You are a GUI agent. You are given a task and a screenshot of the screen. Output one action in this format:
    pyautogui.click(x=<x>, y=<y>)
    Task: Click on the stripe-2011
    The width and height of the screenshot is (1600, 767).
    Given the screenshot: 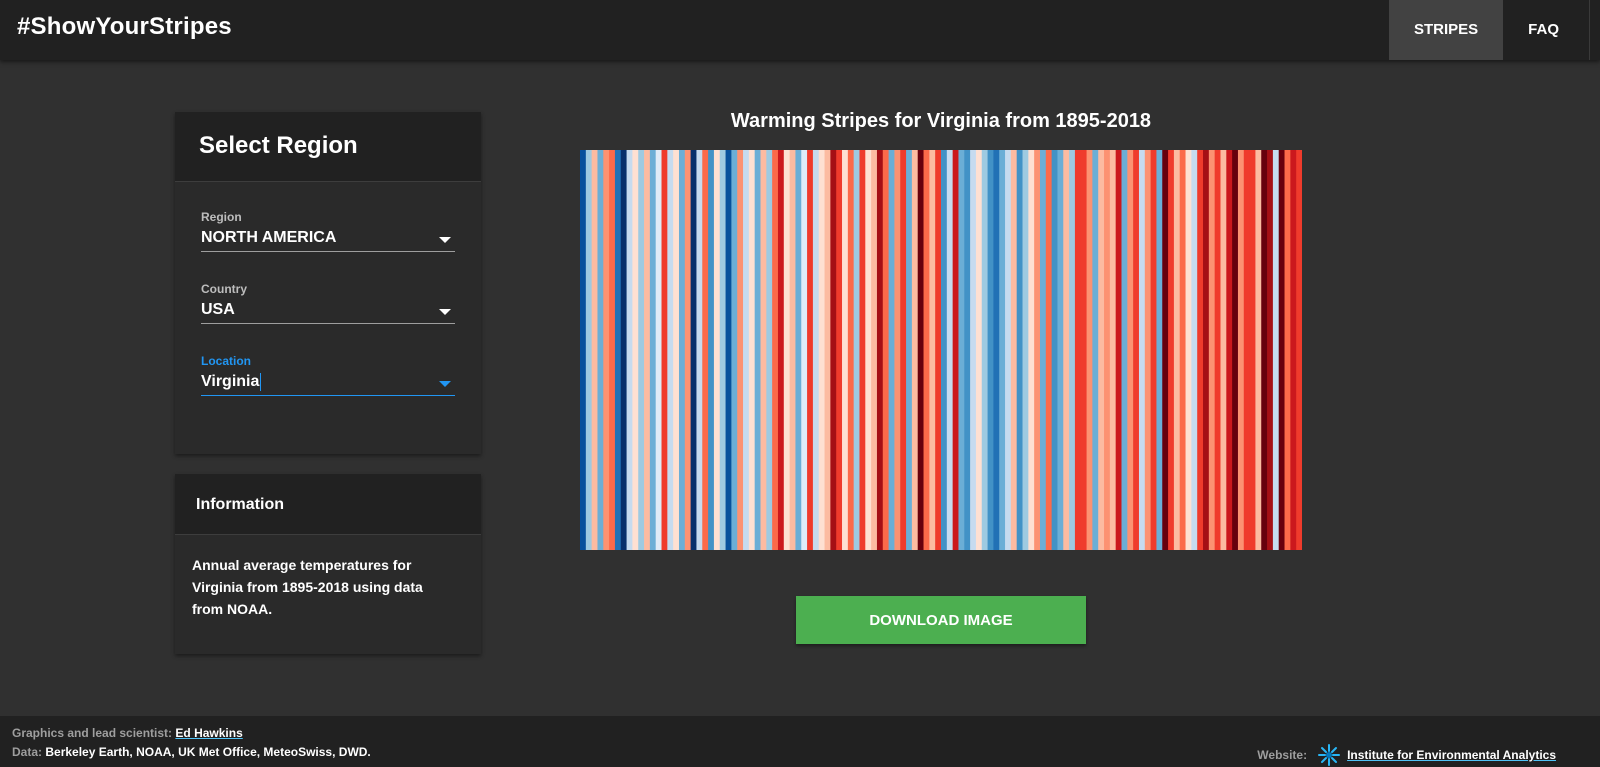 What is the action you would take?
    pyautogui.click(x=1258, y=350)
    